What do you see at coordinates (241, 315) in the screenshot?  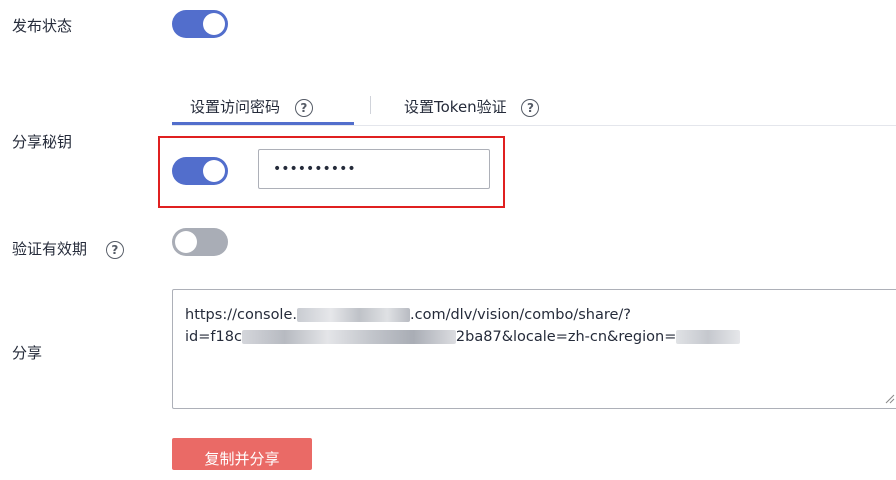 I see `url-line1-start: https://console.` at bounding box center [241, 315].